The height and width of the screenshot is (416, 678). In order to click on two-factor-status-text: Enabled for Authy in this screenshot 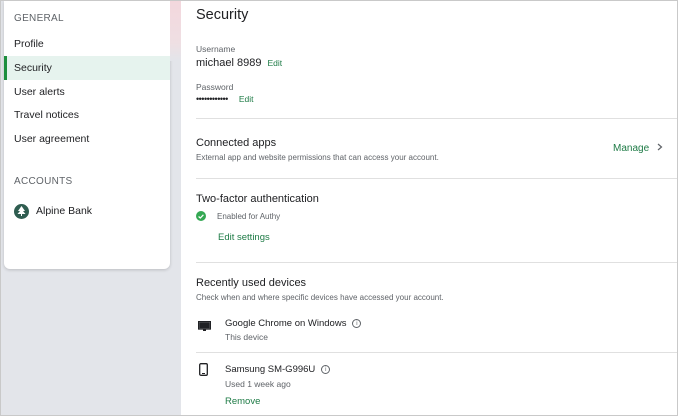, I will do `click(249, 216)`.